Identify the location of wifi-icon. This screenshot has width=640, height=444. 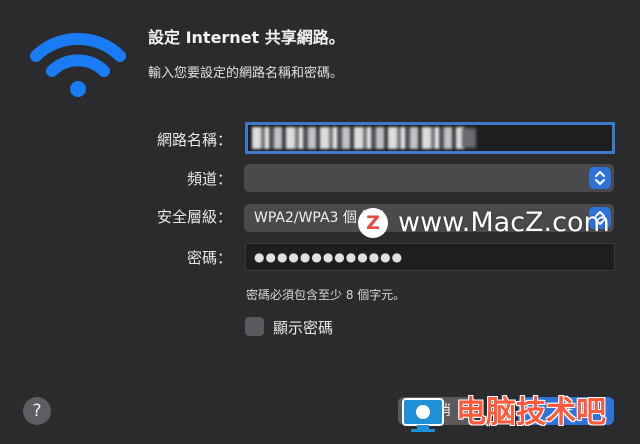
(78, 64).